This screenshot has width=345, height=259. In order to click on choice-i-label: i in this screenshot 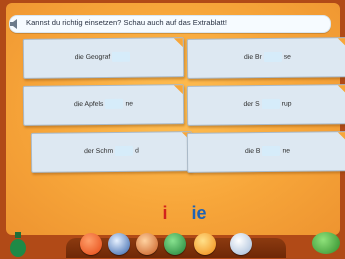, I will do `click(165, 213)`.